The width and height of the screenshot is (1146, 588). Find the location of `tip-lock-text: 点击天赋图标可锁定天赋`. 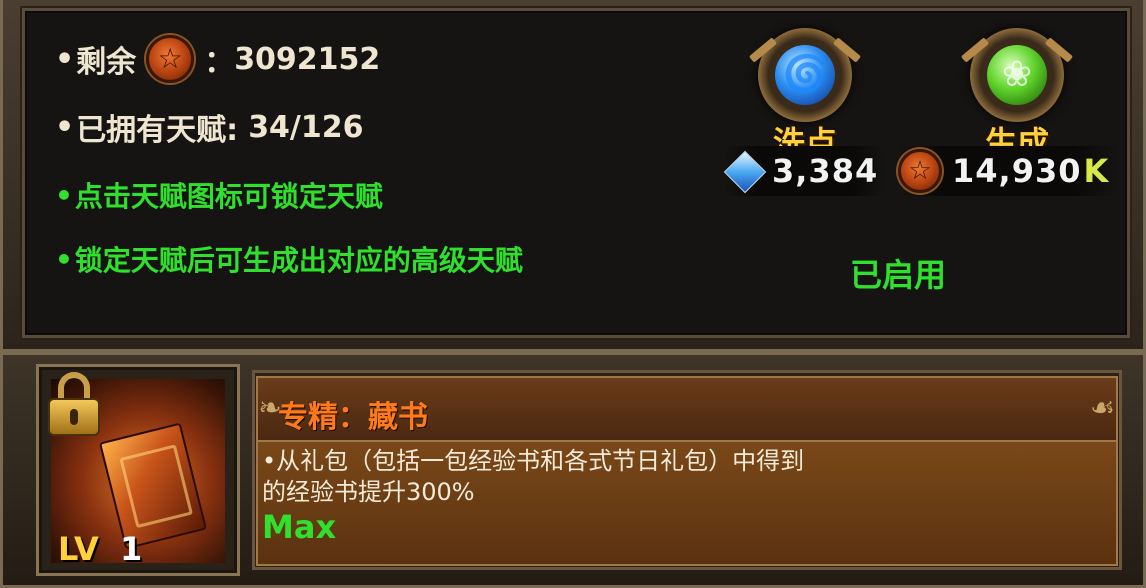

tip-lock-text: 点击天赋图标可锁定天赋 is located at coordinates (228, 196).